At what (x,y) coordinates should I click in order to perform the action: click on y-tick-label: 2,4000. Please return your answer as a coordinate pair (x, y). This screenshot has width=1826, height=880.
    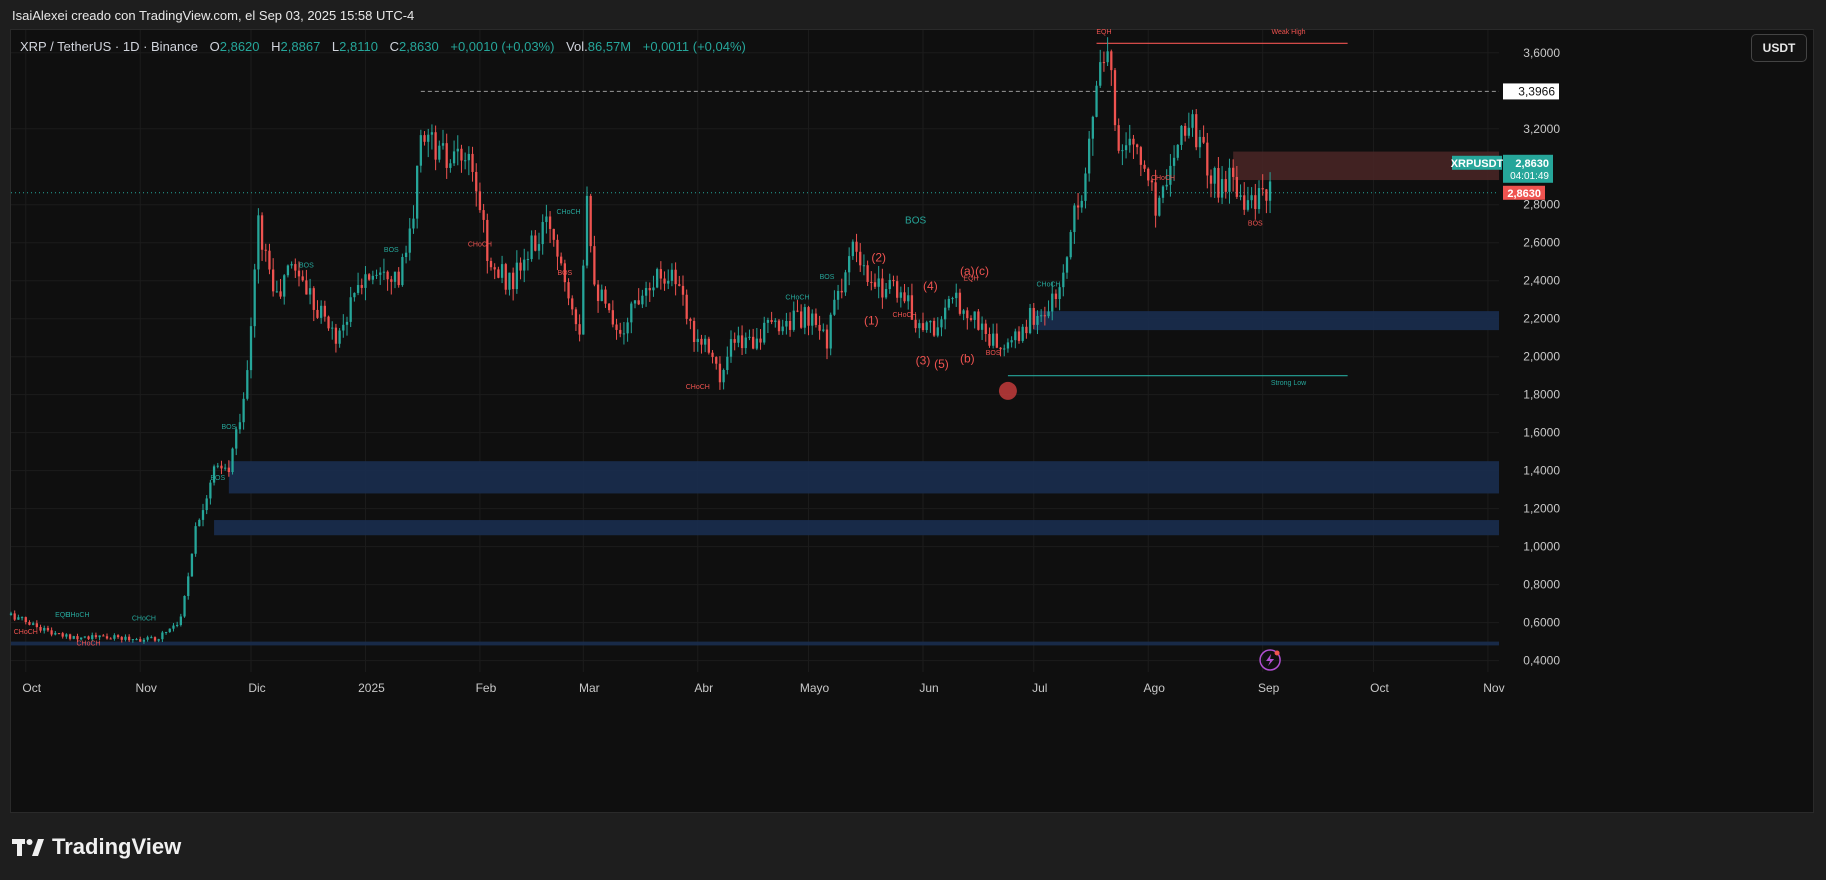
    Looking at the image, I should click on (1541, 281).